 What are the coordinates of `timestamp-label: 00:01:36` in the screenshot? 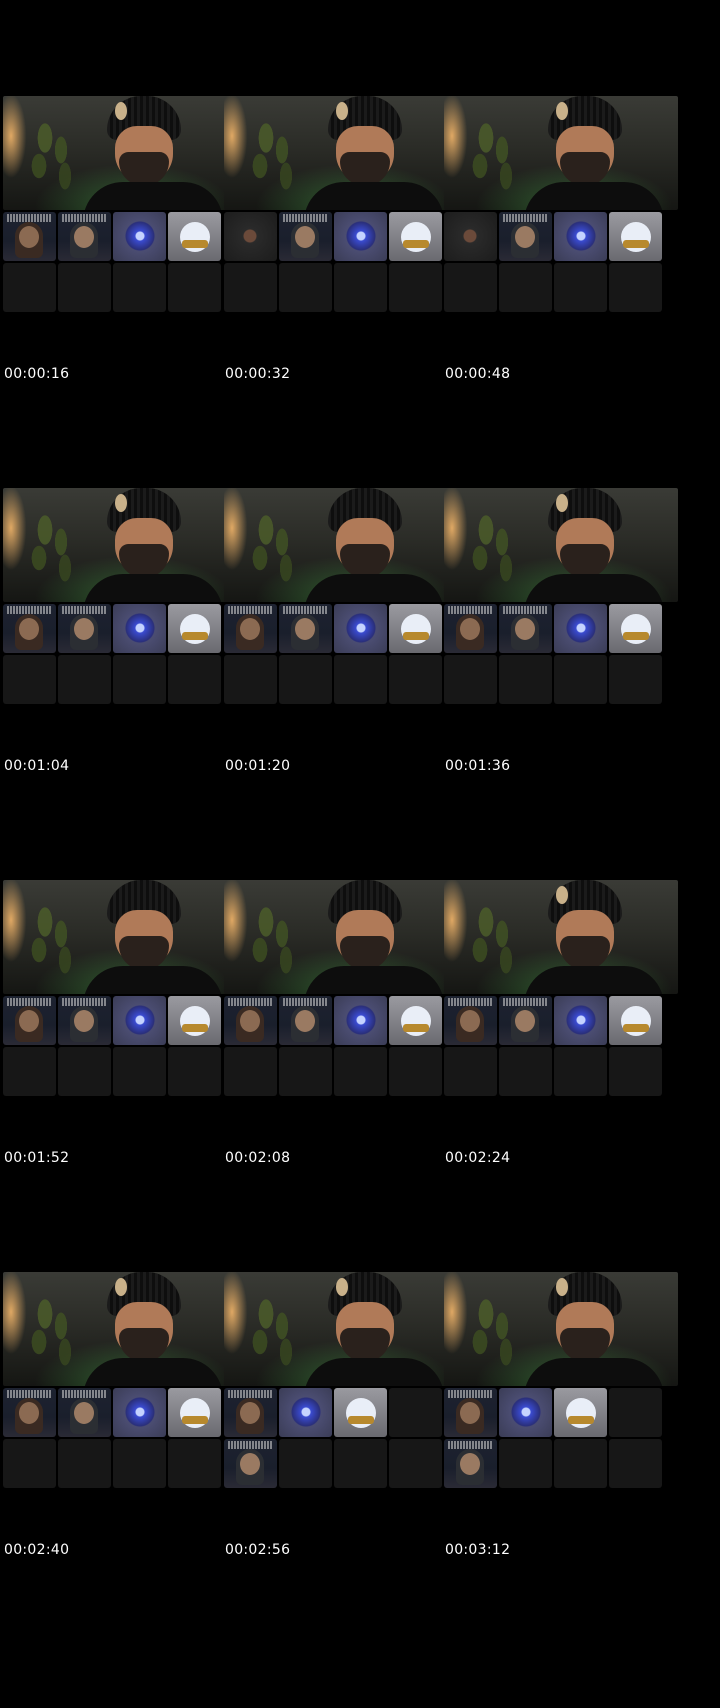 It's located at (478, 766).